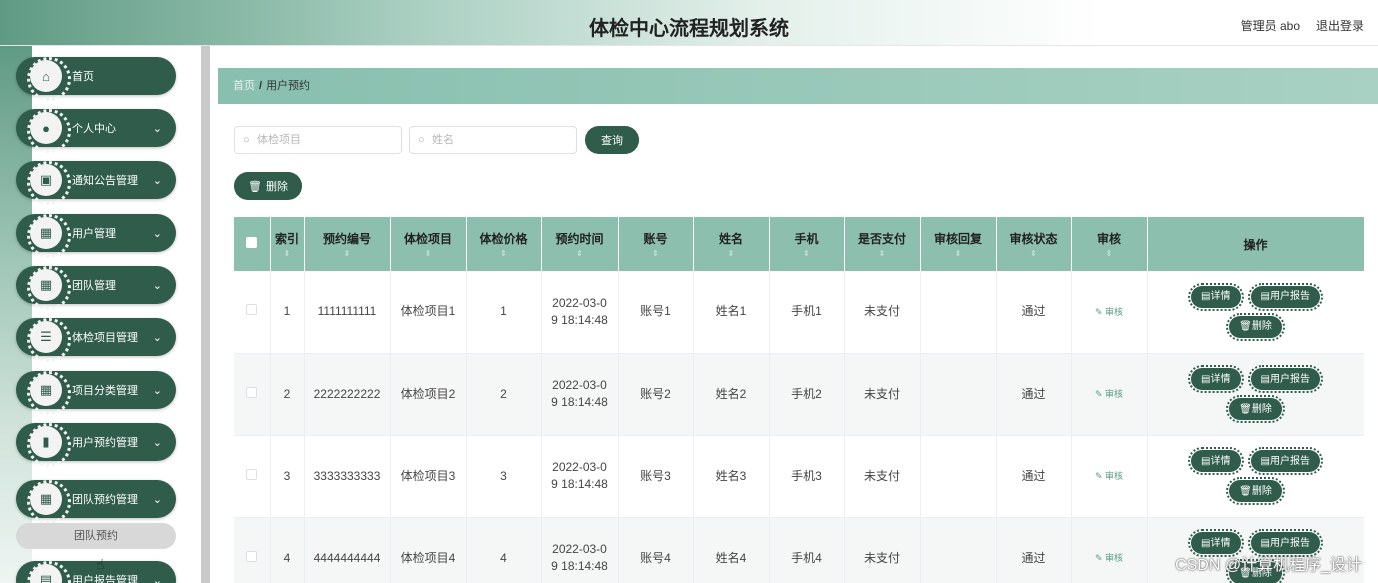 The image size is (1378, 583). I want to click on column-header: 审核 ⇕, so click(1109, 244).